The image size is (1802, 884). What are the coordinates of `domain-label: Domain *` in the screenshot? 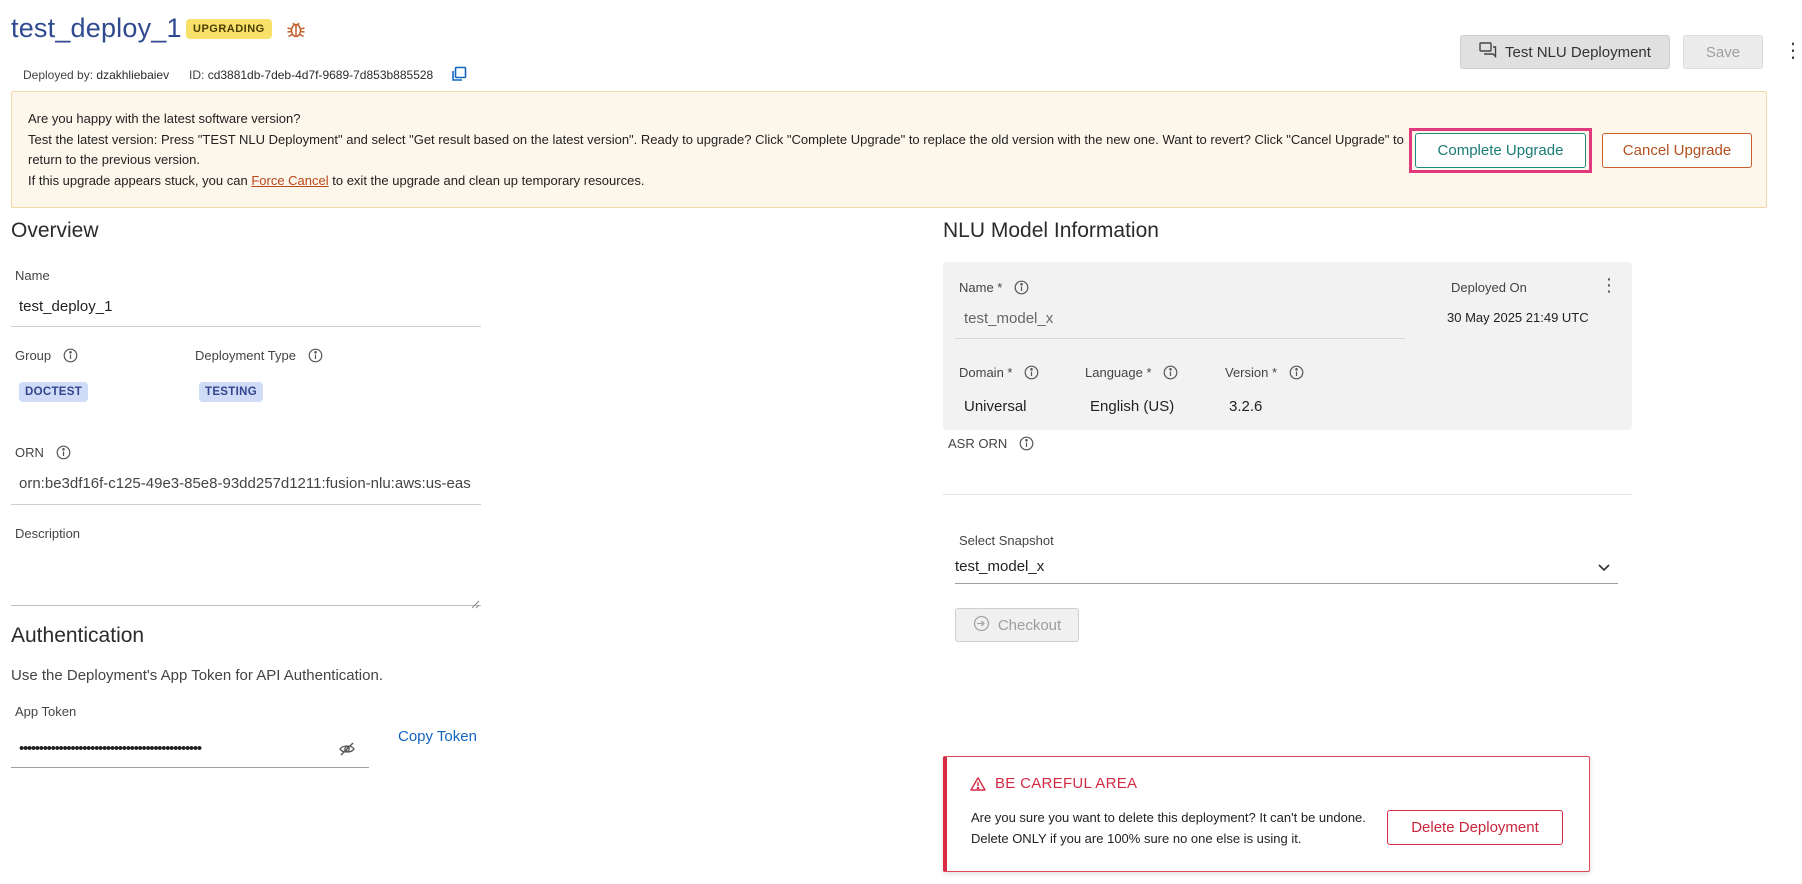 It's located at (999, 372).